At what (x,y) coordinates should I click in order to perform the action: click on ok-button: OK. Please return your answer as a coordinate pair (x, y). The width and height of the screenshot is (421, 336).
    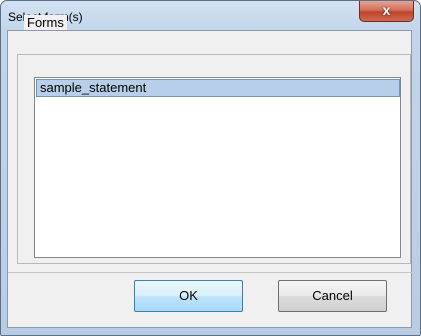
    Looking at the image, I should click on (188, 296).